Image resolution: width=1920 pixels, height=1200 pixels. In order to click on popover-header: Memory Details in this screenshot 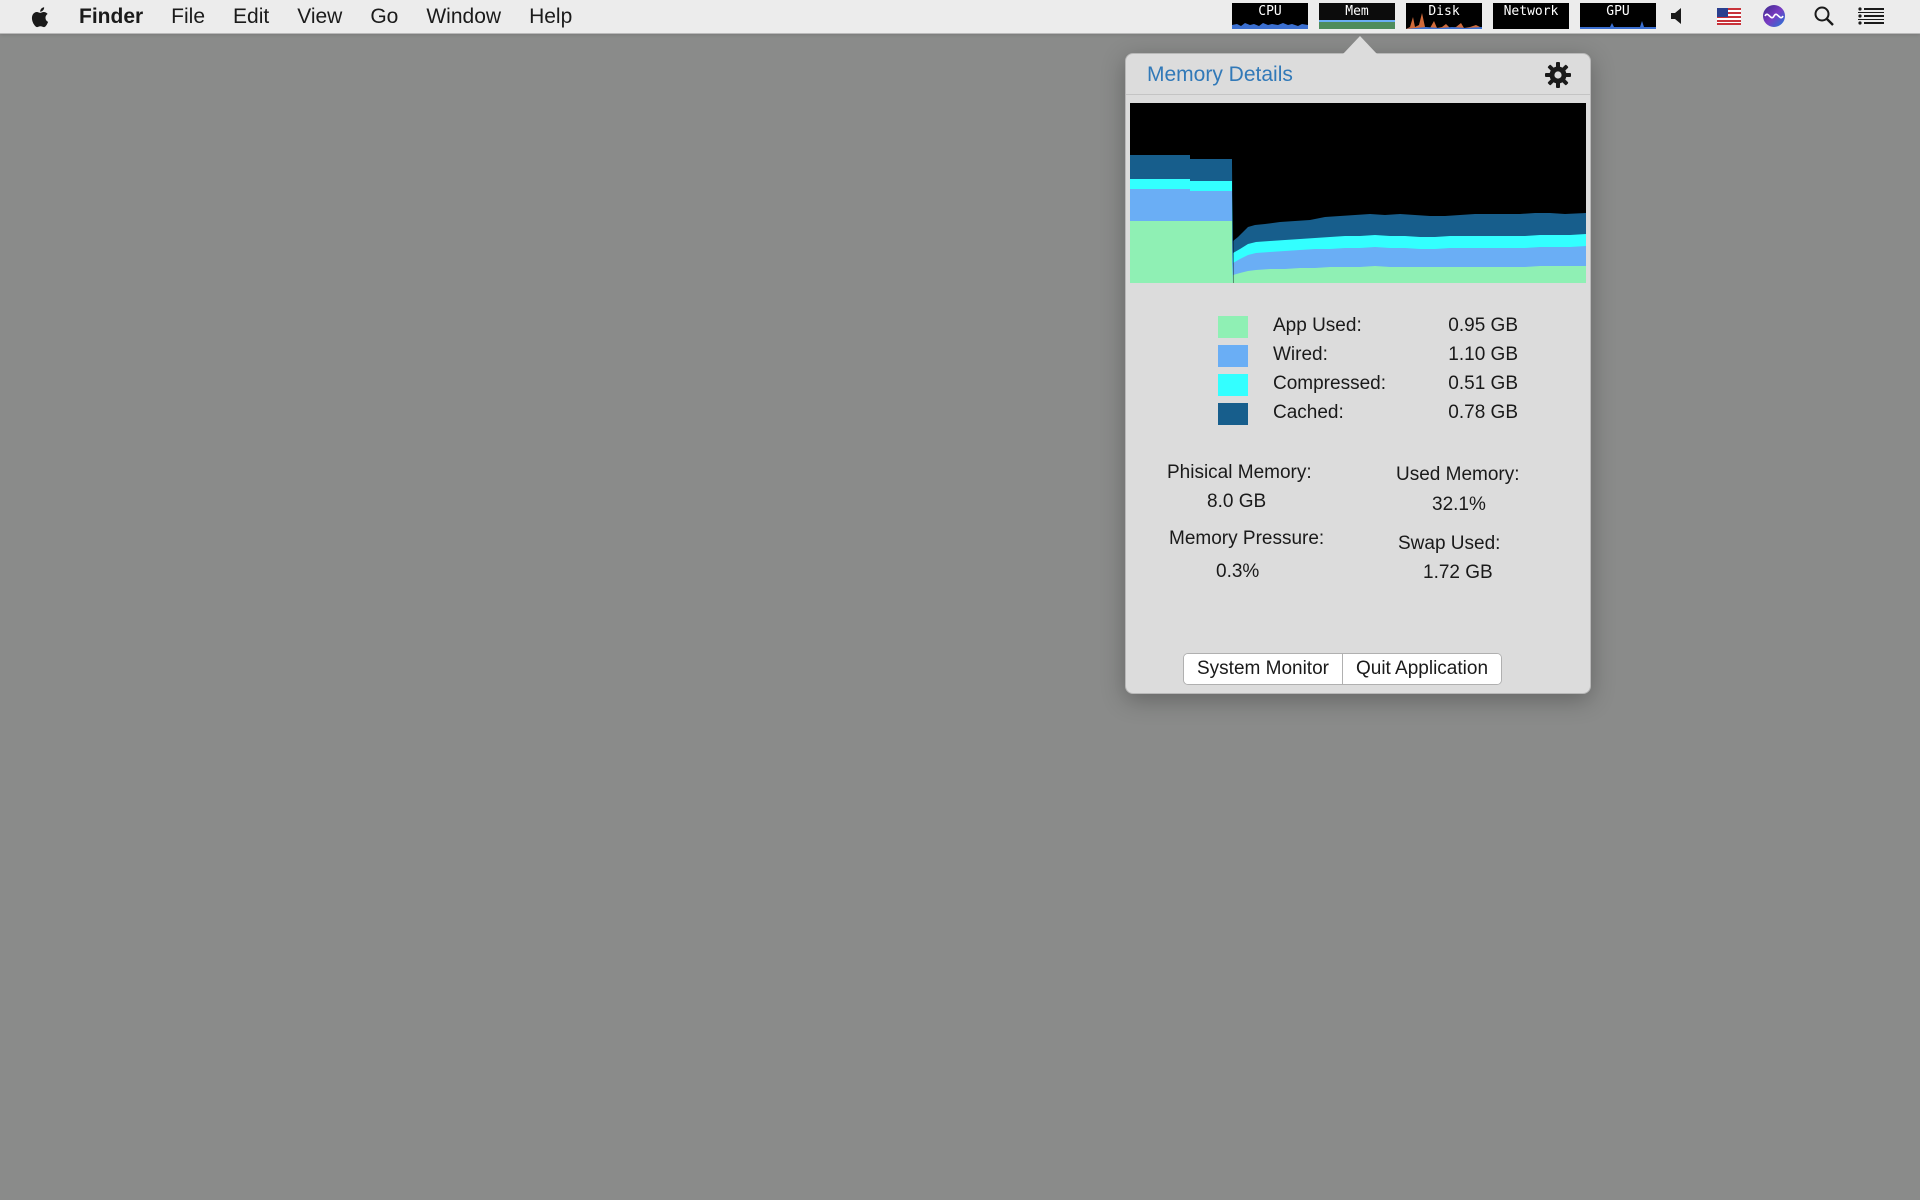, I will do `click(1358, 74)`.